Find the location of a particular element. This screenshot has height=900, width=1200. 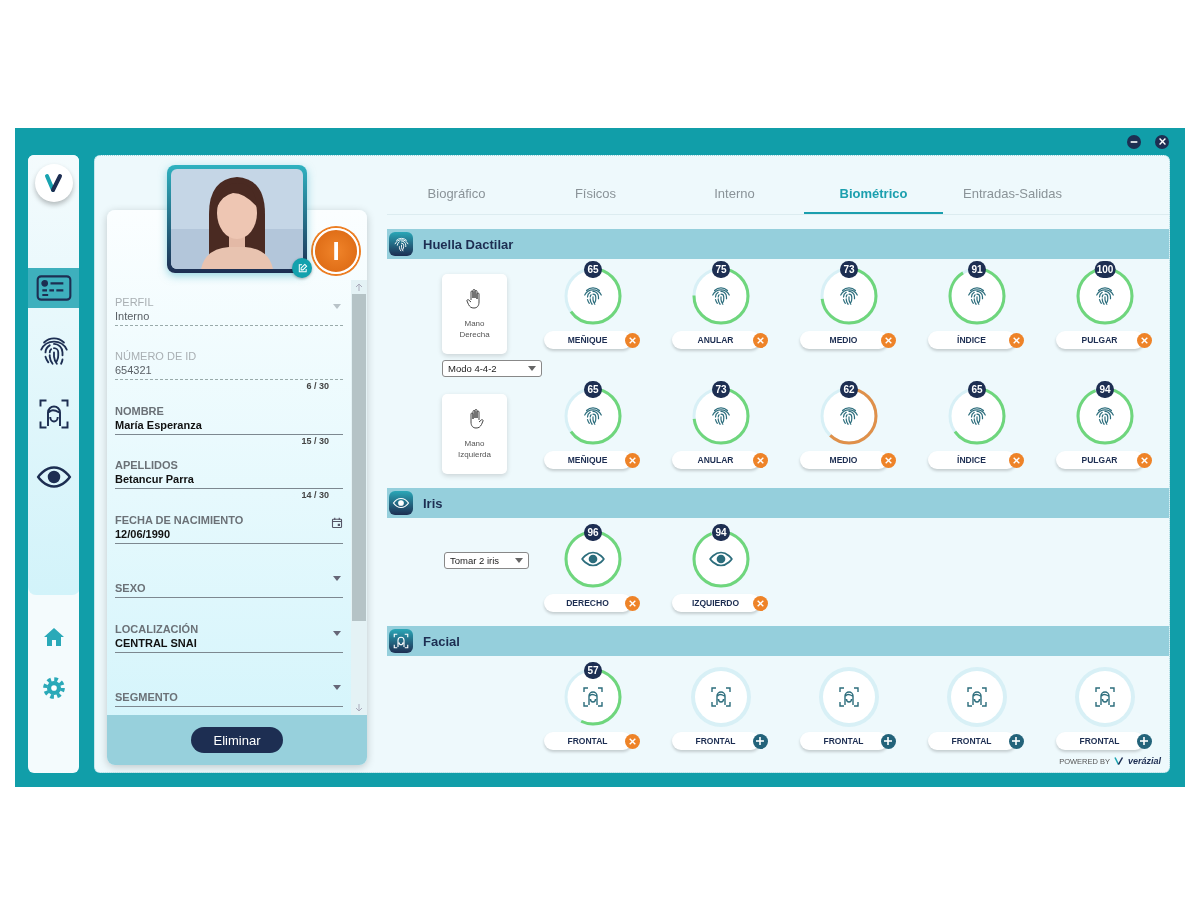

field-label: PERFIL is located at coordinates (135, 301).